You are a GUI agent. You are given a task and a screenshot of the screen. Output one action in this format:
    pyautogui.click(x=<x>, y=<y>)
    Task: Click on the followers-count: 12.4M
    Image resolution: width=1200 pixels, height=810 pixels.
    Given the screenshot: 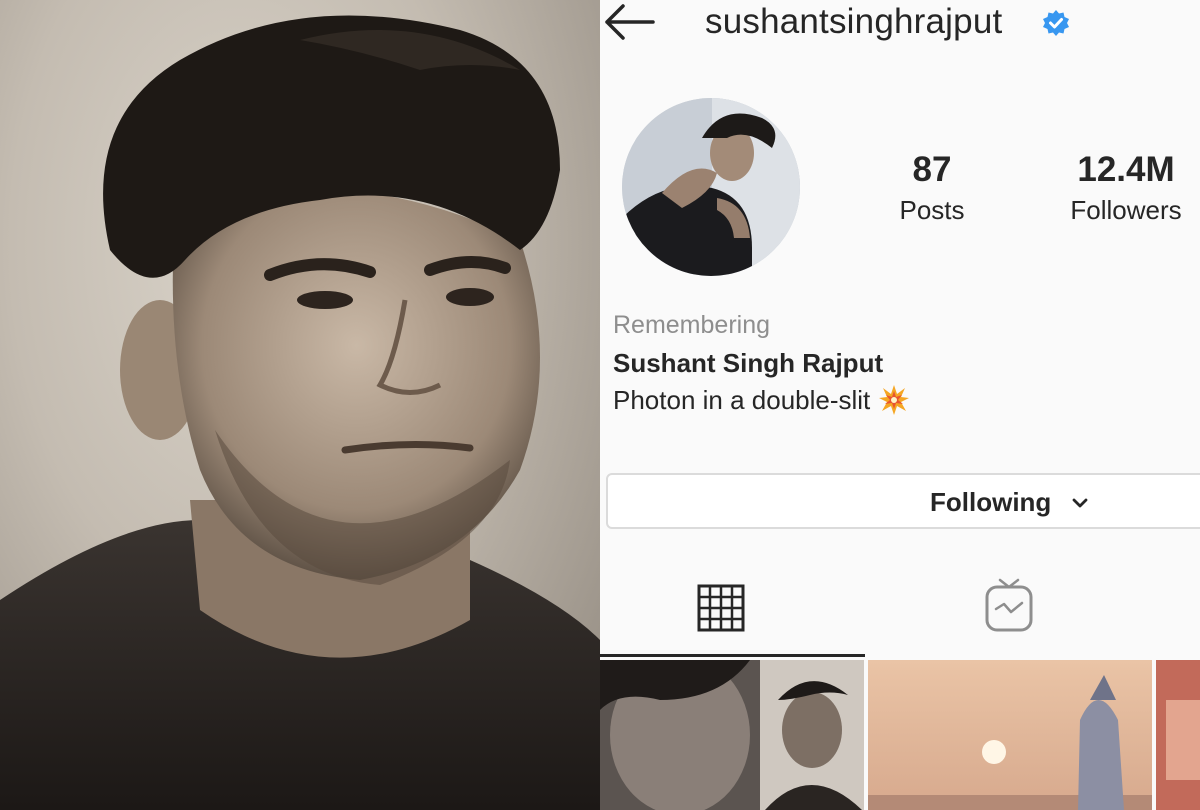 What is the action you would take?
    pyautogui.click(x=1126, y=169)
    